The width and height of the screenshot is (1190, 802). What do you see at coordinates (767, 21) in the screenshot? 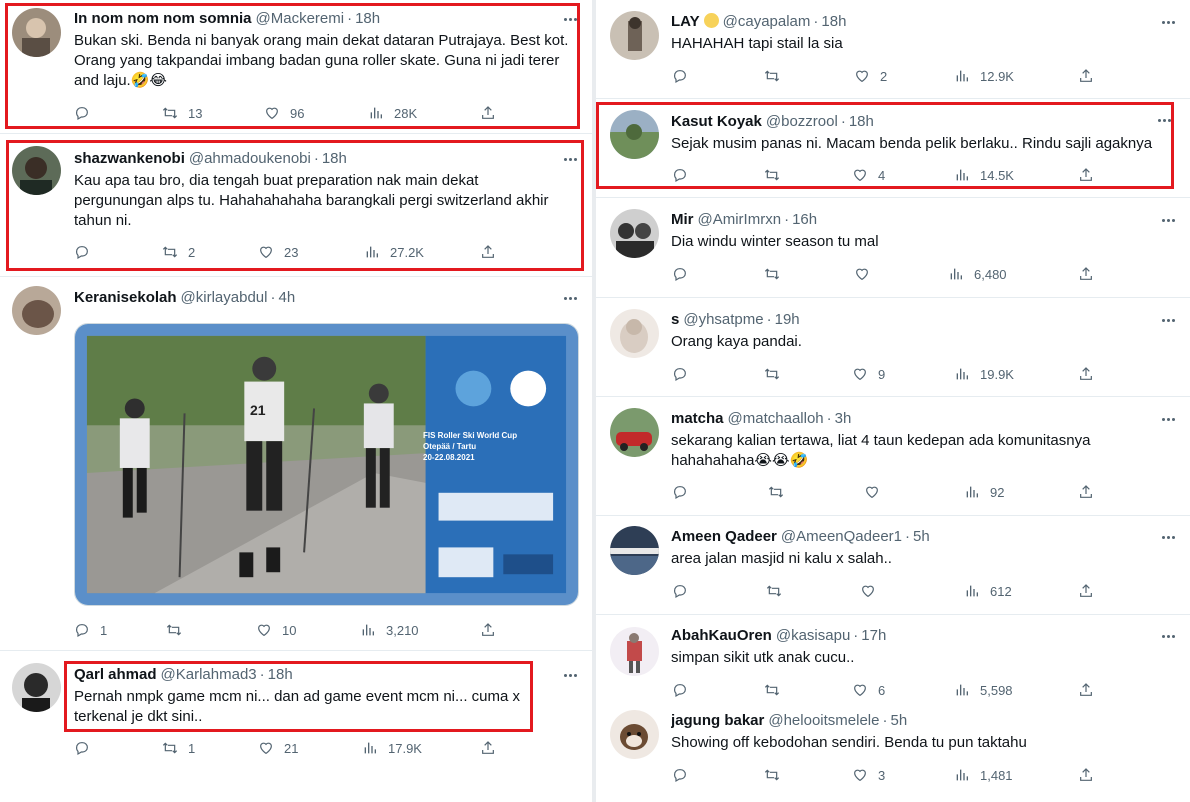
I see `user-handle: @cayapalam` at bounding box center [767, 21].